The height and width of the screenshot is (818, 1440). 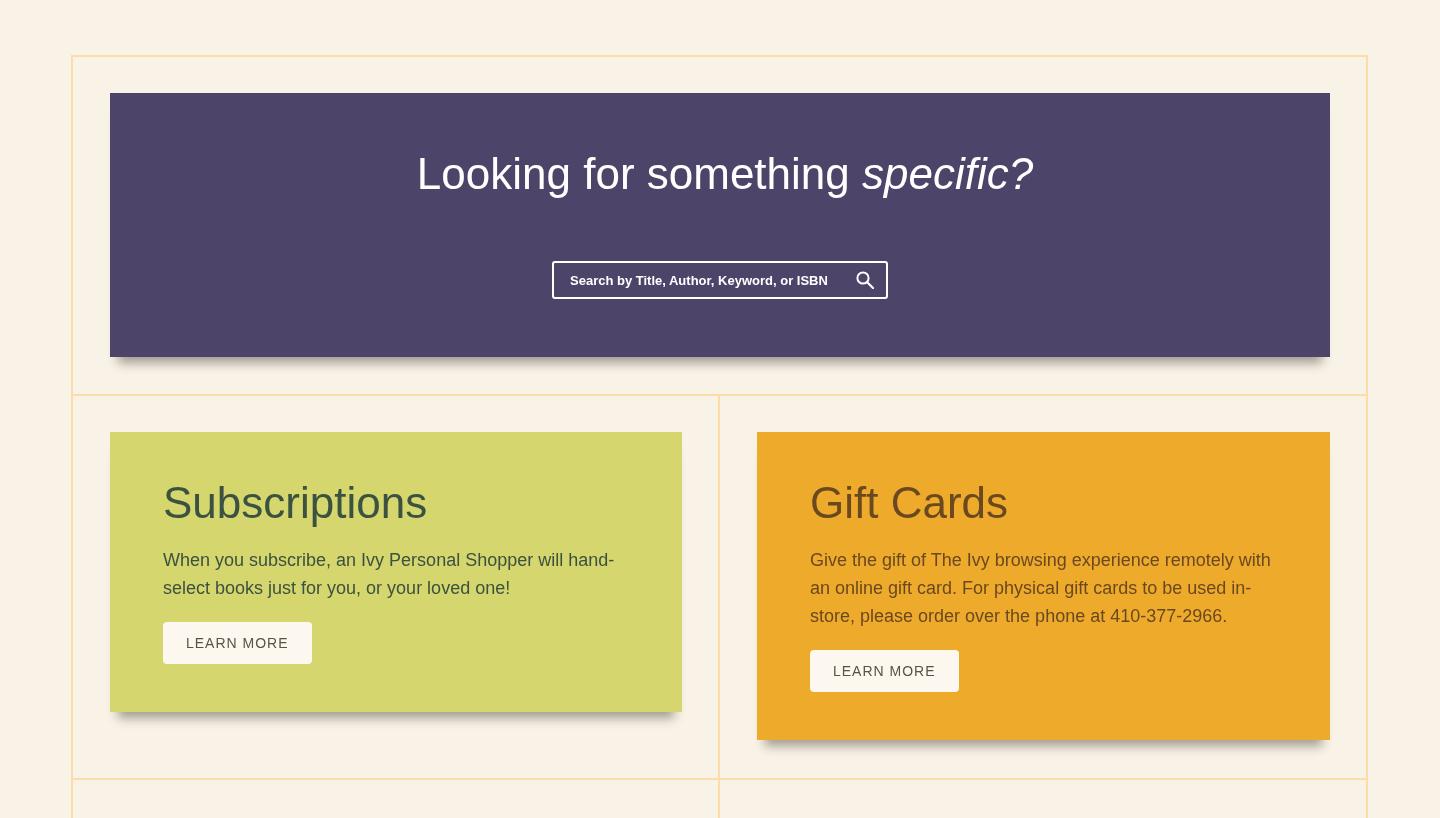 I want to click on card-title: Subscriptions, so click(x=296, y=503).